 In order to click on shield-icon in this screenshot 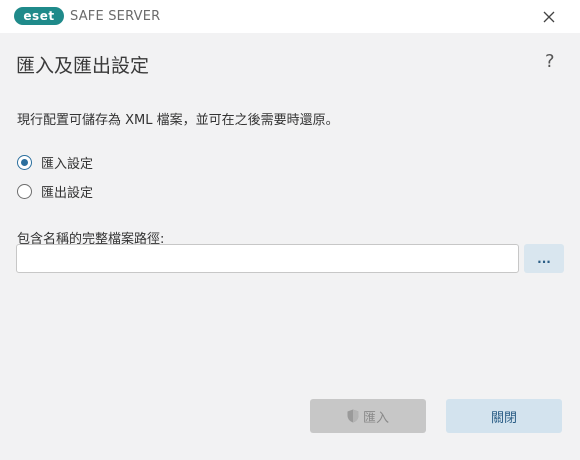, I will do `click(353, 416)`.